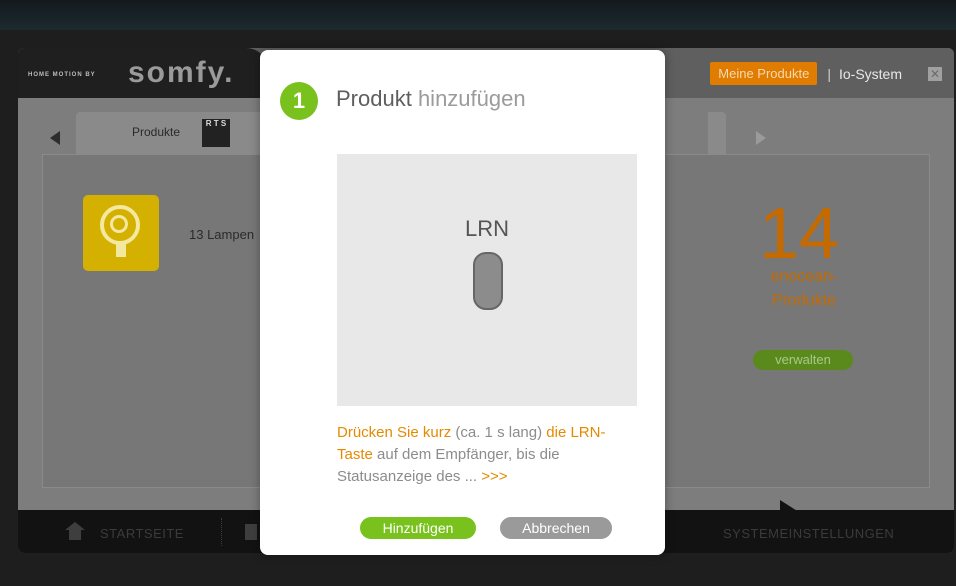  What do you see at coordinates (251, 532) in the screenshot?
I see `document-icon` at bounding box center [251, 532].